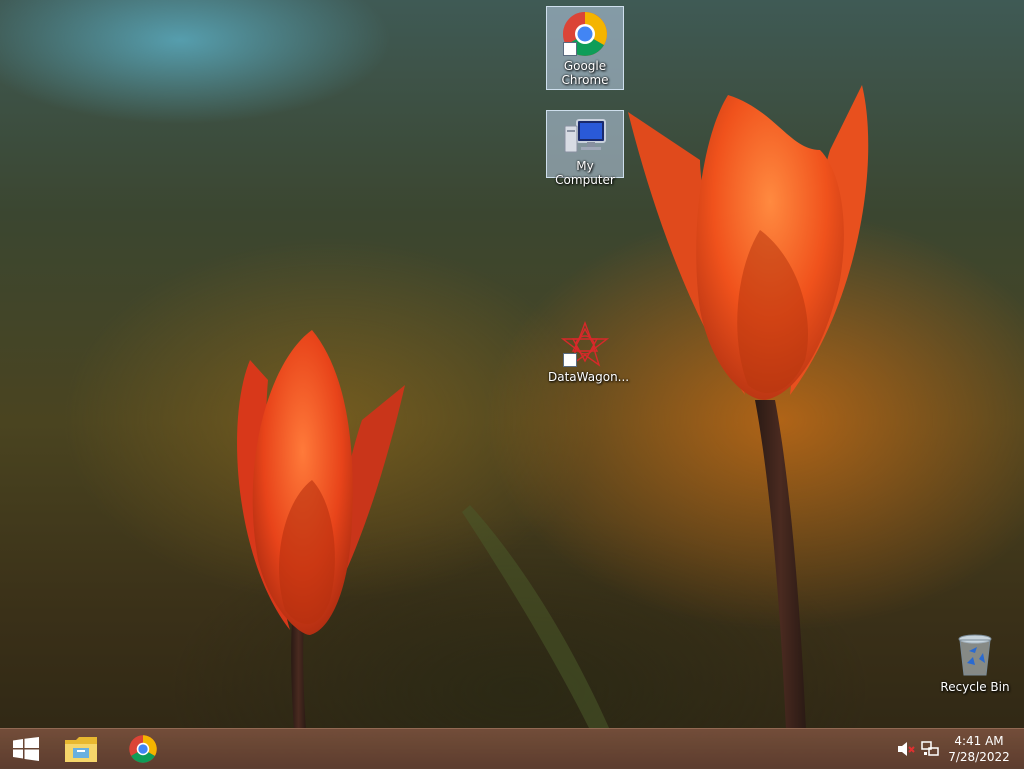  Describe the element at coordinates (298, 675) in the screenshot. I see `left-tulip-stem` at that location.